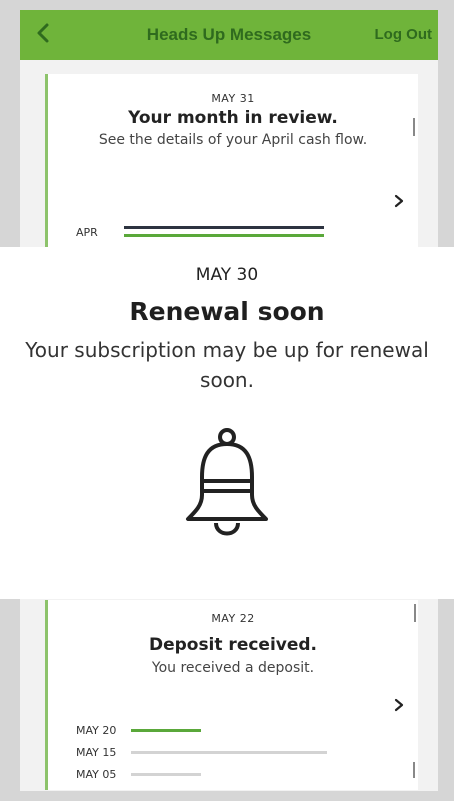  I want to click on deposit-bar-row: MAY 05, so click(138, 774).